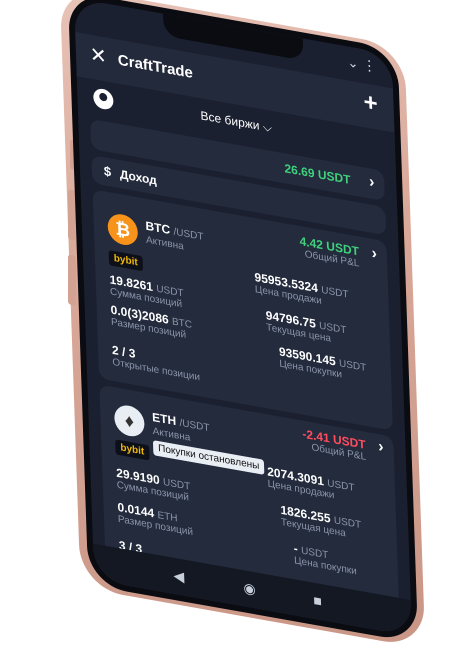 The width and height of the screenshot is (450, 649). What do you see at coordinates (138, 177) in the screenshot?
I see `income-label: Доход` at bounding box center [138, 177].